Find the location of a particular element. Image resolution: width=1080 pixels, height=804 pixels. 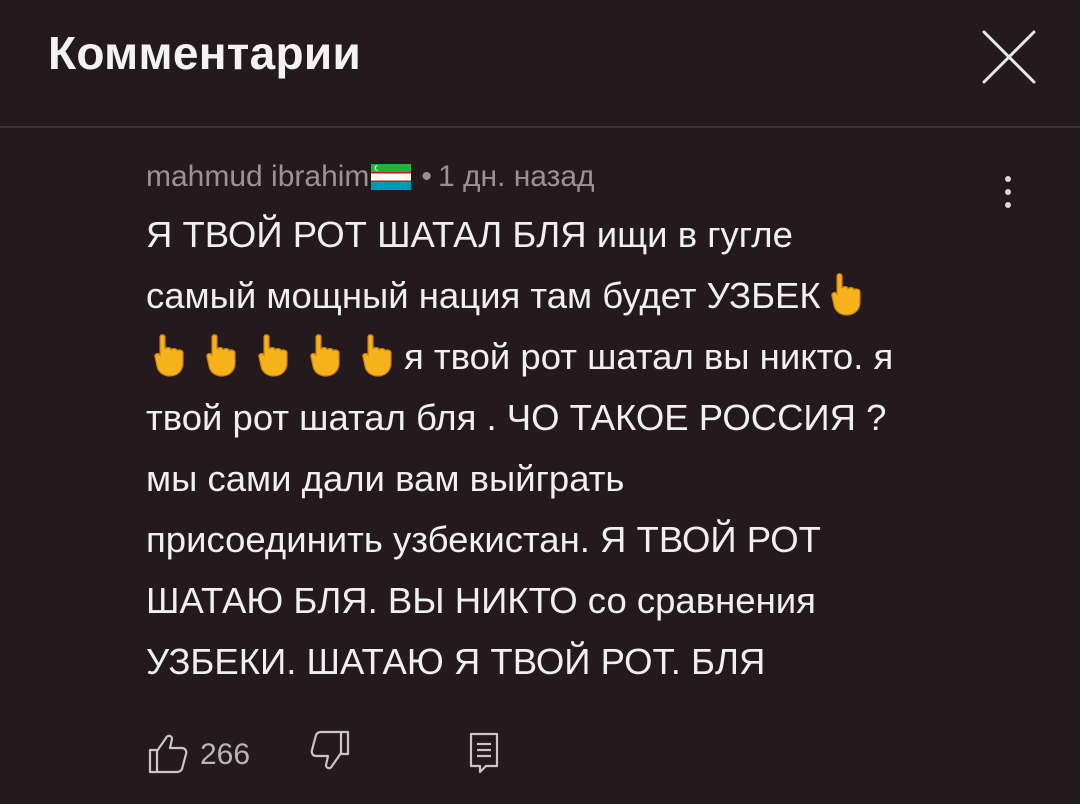

reply-button is located at coordinates (484, 753).